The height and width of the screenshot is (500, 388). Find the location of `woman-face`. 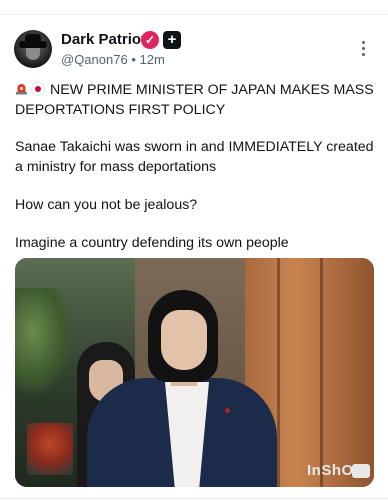

woman-face is located at coordinates (184, 340).